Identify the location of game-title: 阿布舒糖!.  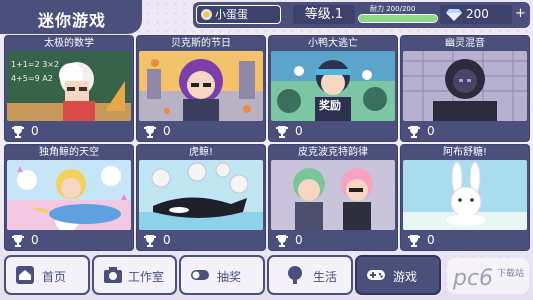
(464, 152).